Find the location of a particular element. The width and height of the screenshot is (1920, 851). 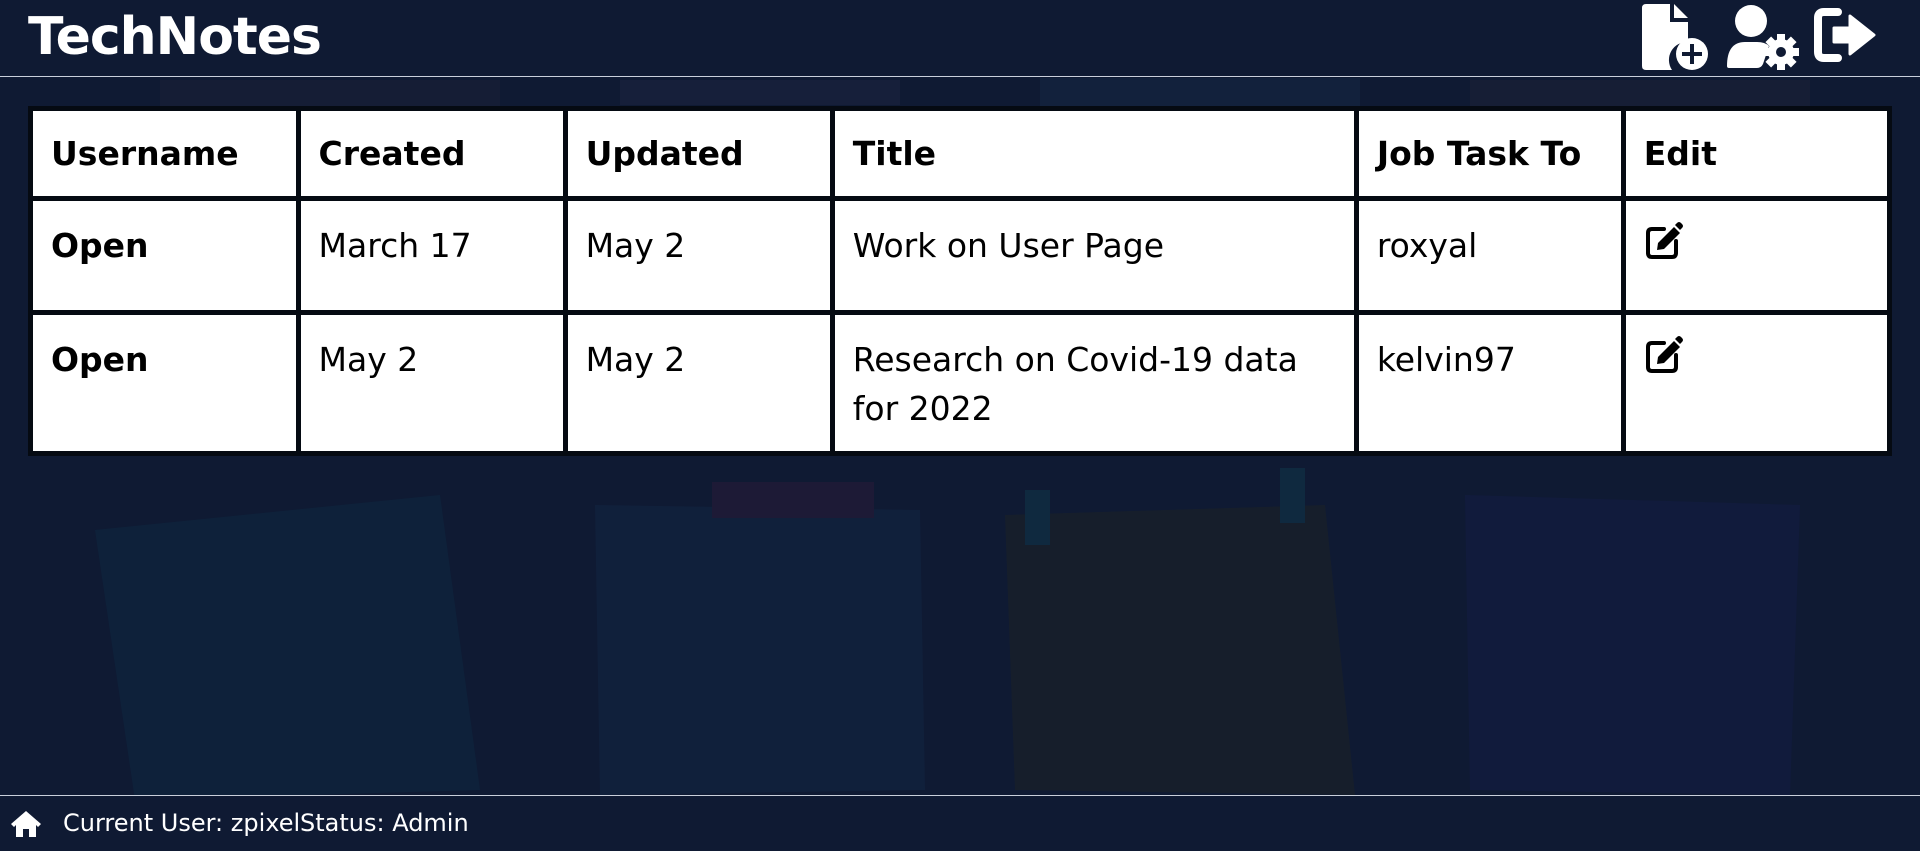

new-note-icon is located at coordinates (1675, 37).